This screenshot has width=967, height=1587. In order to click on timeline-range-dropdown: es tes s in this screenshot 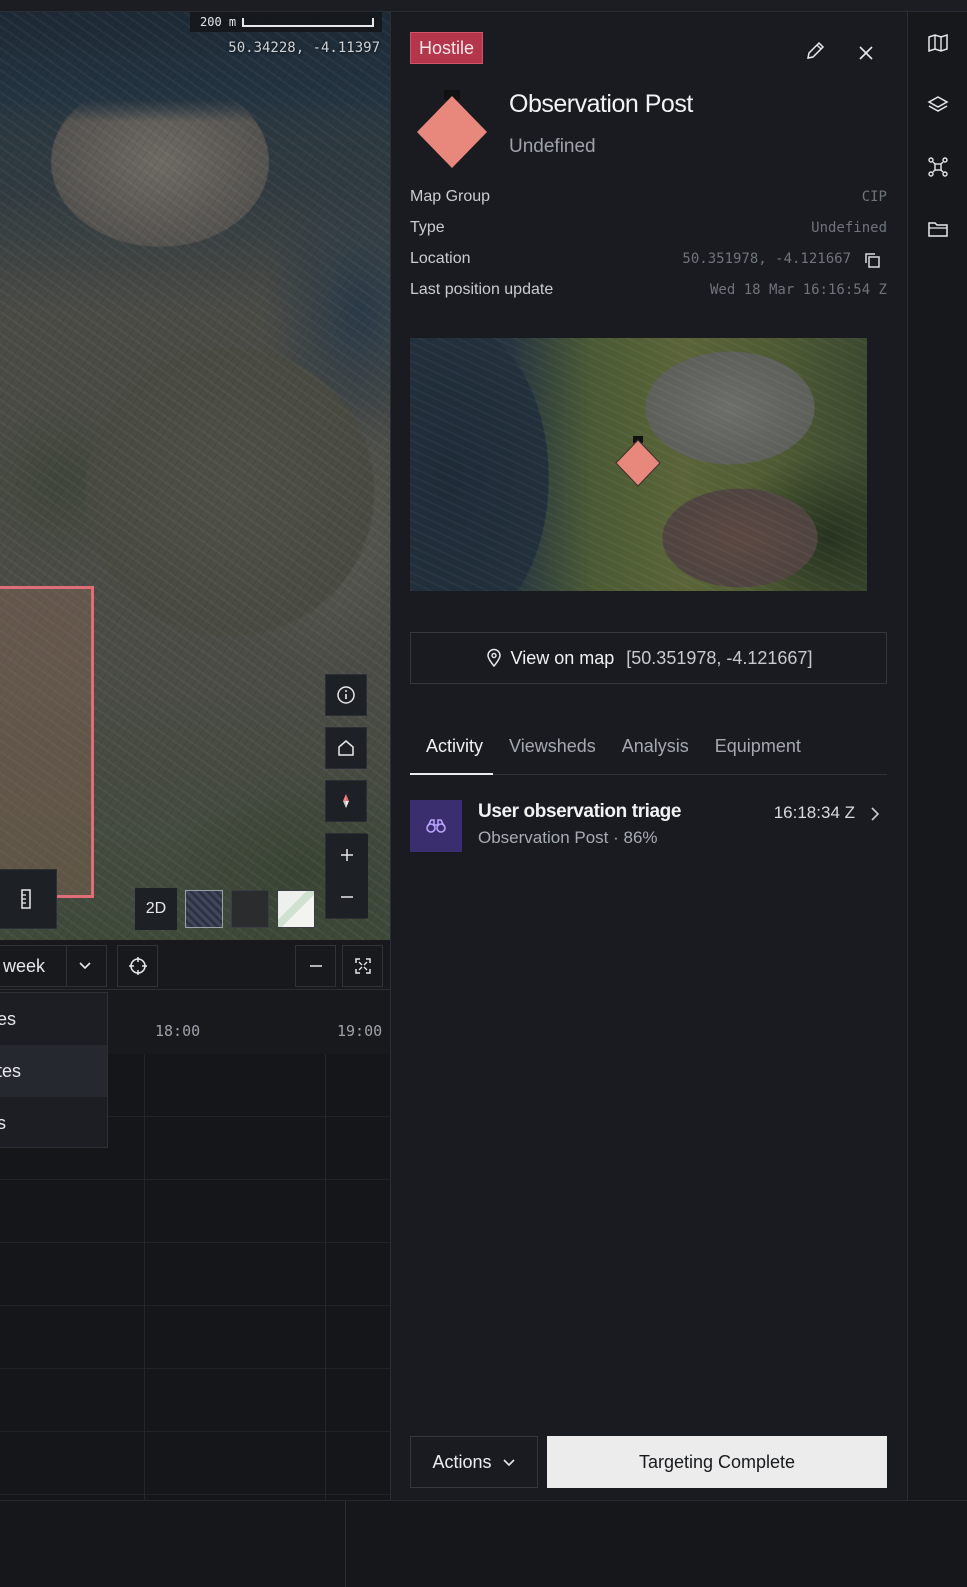, I will do `click(54, 1070)`.